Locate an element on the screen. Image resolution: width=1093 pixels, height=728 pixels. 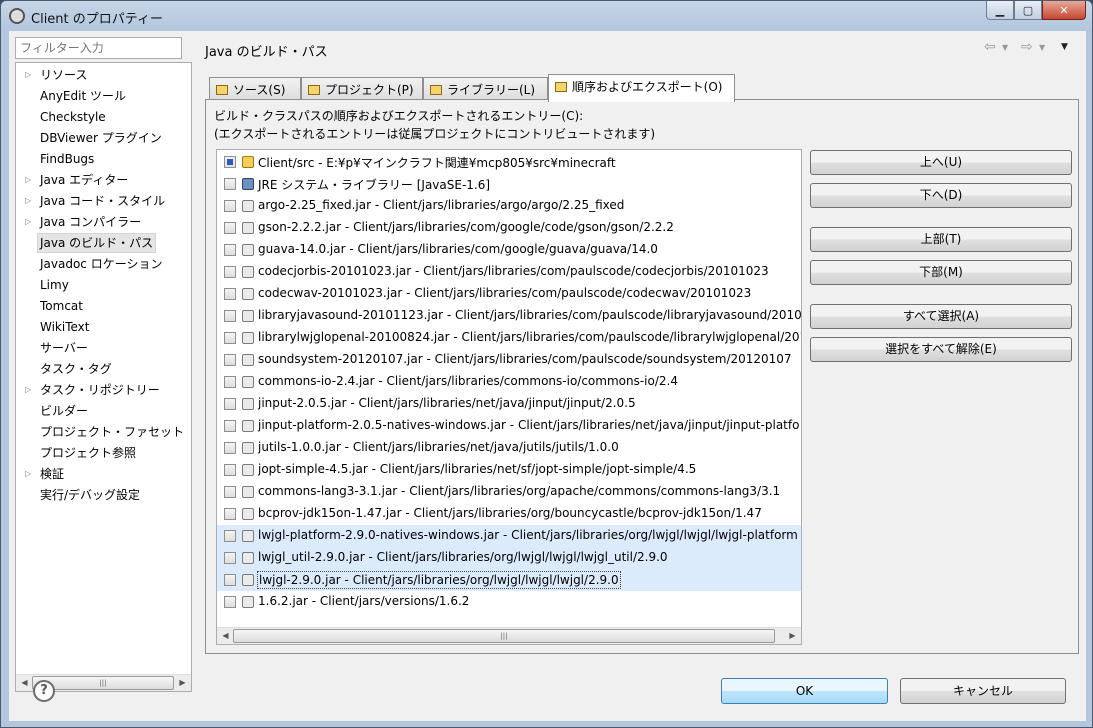
view-menu-icon: ▼ is located at coordinates (1064, 47).